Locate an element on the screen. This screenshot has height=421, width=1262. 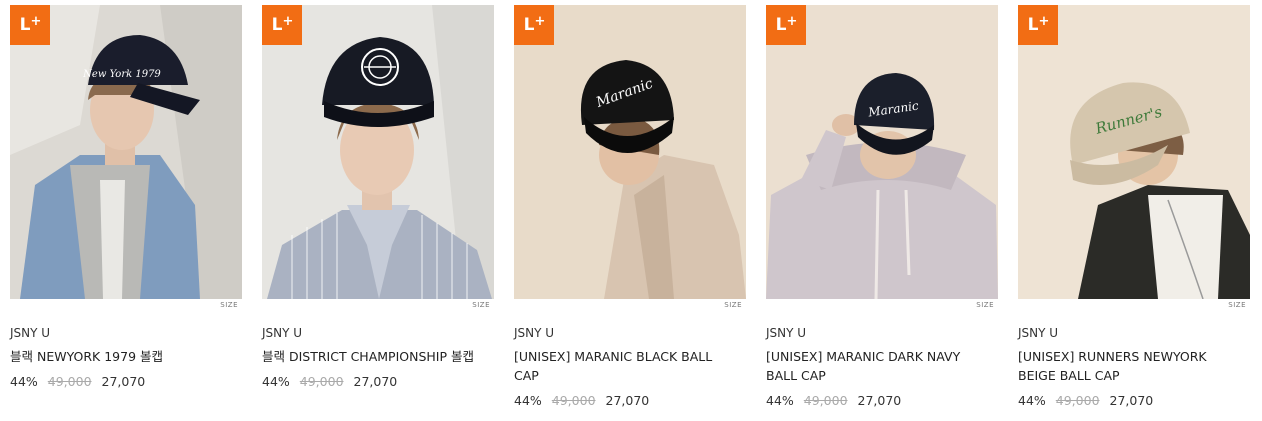
svg-text: New York 1979 is located at coordinates (121, 74).